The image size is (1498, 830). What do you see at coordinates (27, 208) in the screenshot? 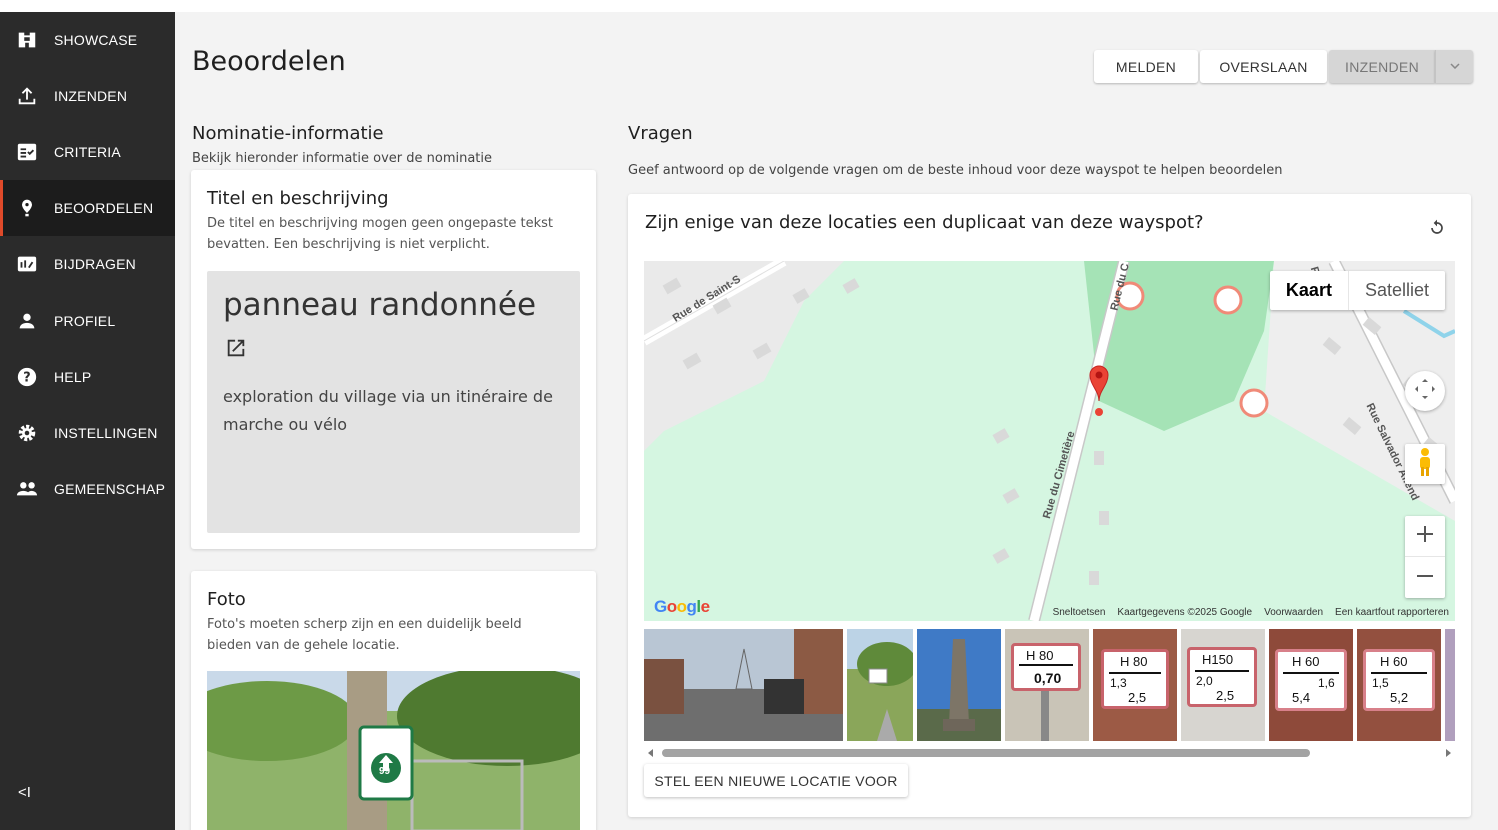
I see `location-pin-icon` at bounding box center [27, 208].